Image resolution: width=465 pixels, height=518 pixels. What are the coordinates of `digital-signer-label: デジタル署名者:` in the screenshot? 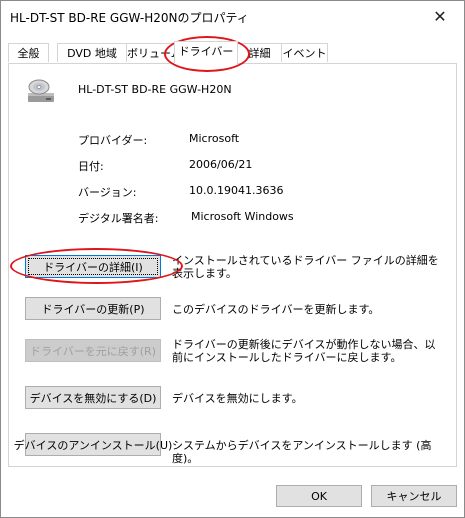 It's located at (118, 218).